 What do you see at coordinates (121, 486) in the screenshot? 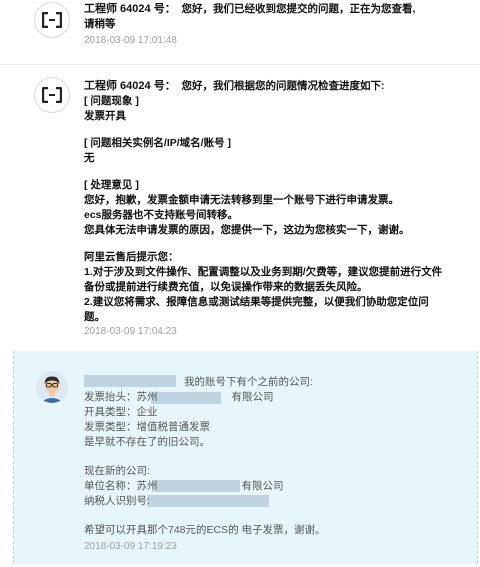
I see `unit-name-label: 单位名称：苏州` at bounding box center [121, 486].